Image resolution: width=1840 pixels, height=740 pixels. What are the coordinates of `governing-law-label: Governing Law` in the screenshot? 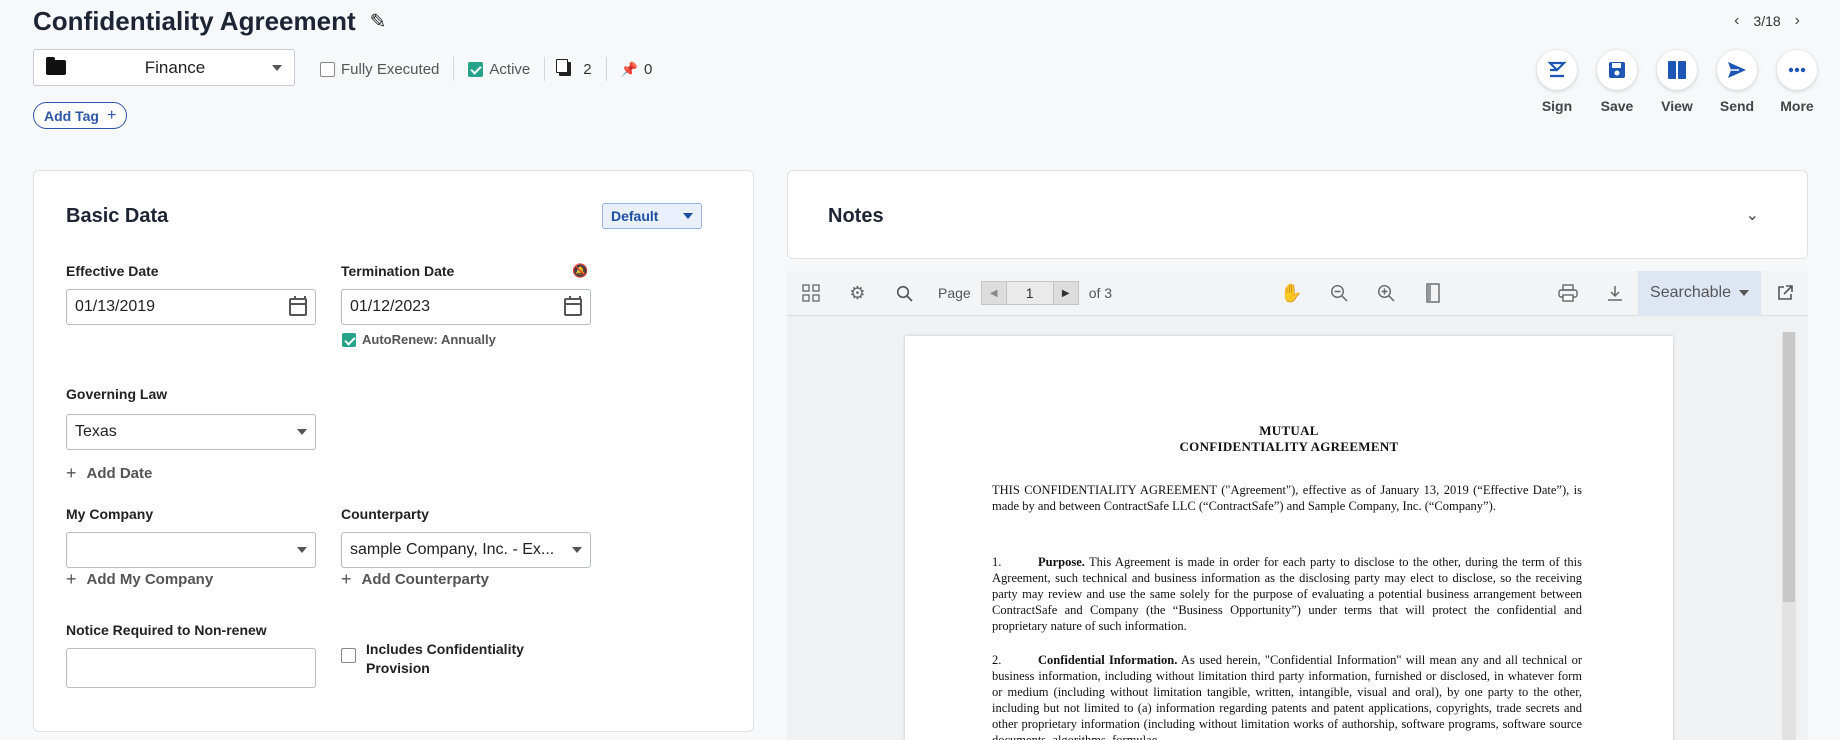 It's located at (117, 394).